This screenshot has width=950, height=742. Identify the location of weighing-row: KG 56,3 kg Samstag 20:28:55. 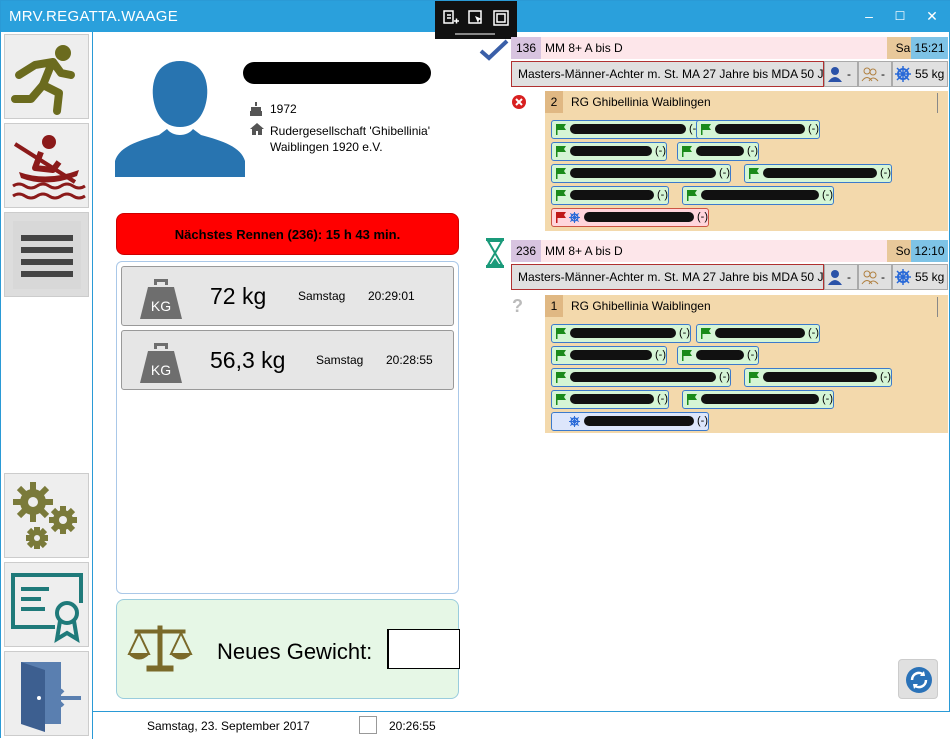
(287, 360).